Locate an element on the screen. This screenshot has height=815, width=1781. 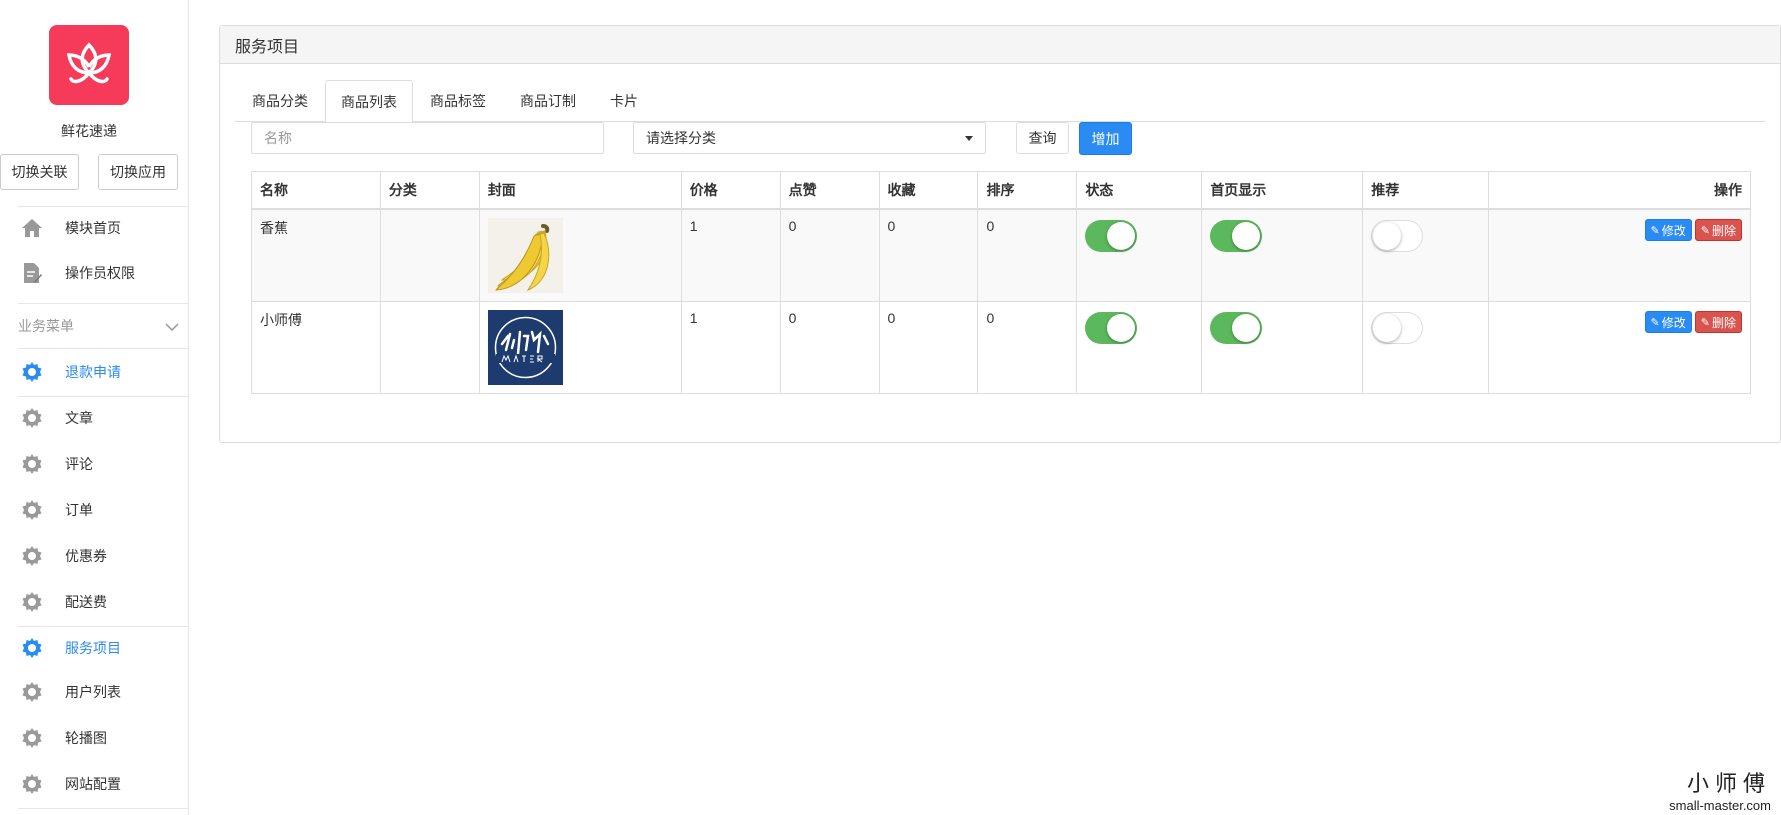
nav-item-home: 模块首页 is located at coordinates (103, 228).